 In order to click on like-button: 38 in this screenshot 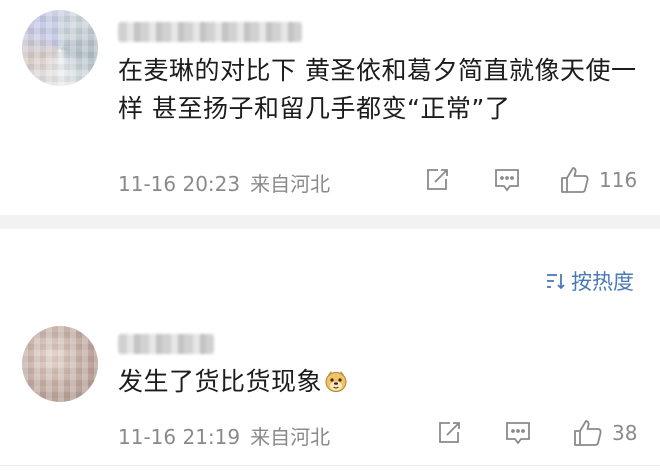, I will do `click(604, 433)`.